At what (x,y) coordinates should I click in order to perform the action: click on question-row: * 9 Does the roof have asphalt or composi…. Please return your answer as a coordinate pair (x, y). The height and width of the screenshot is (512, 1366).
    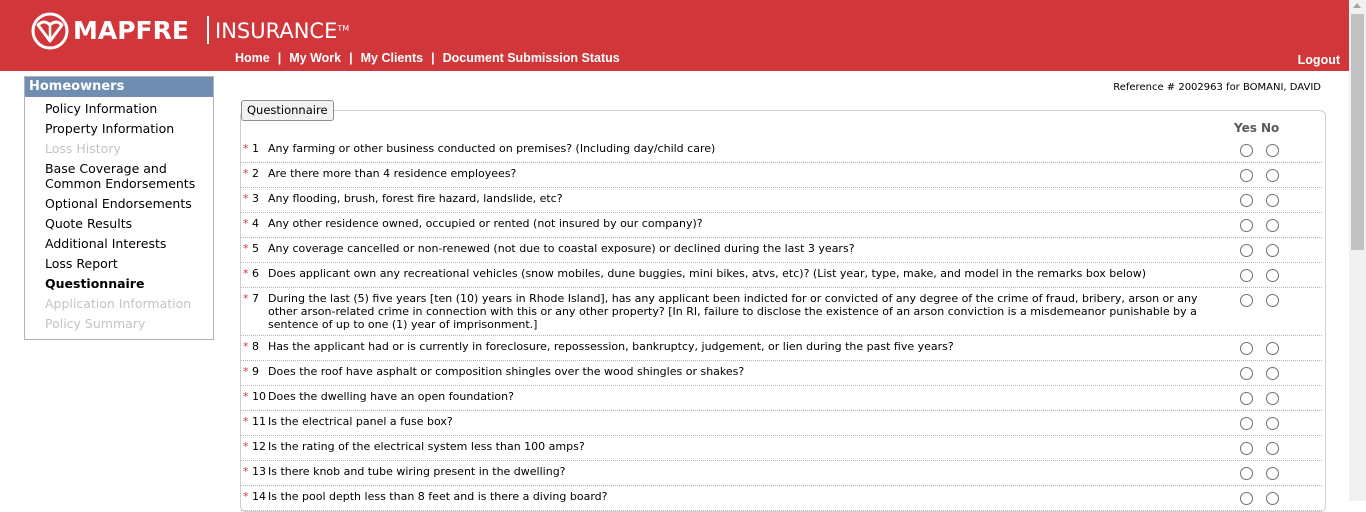
    Looking at the image, I should click on (781, 373).